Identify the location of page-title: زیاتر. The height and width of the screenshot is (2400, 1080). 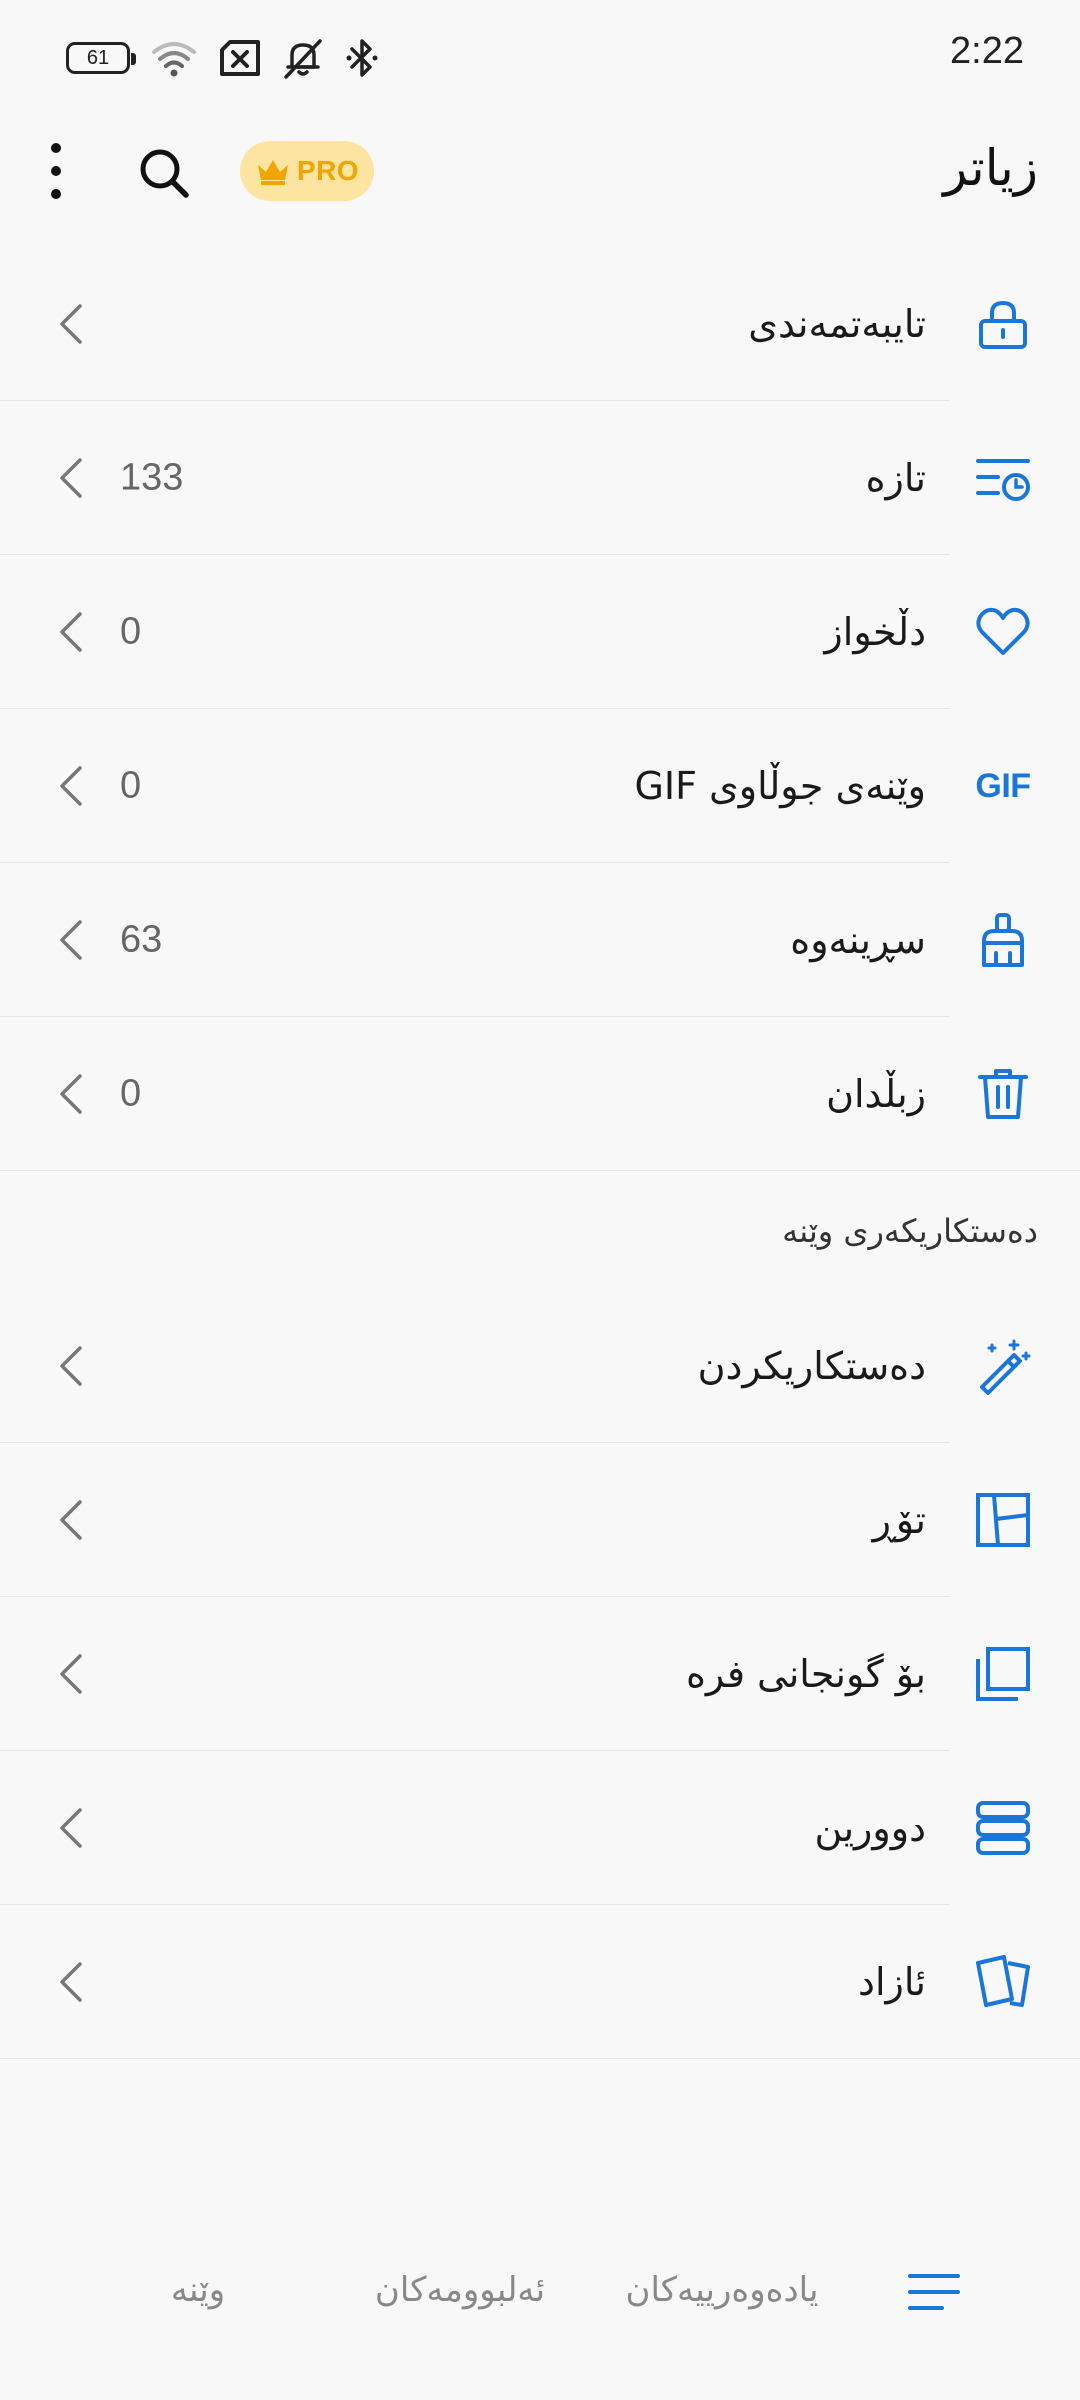
(990, 168).